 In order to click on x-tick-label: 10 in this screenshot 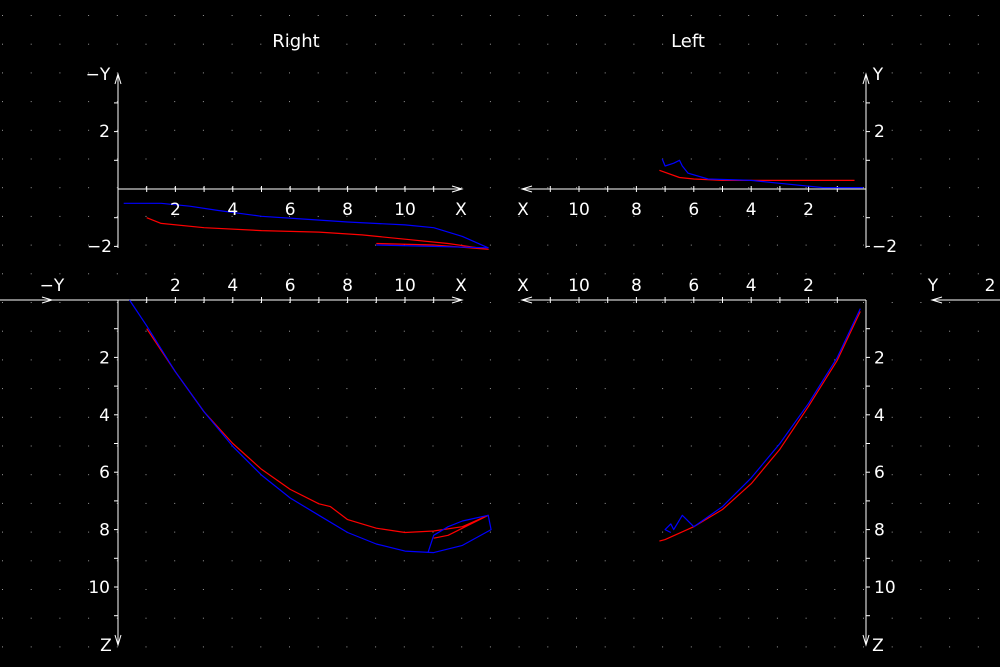, I will do `click(579, 210)`.